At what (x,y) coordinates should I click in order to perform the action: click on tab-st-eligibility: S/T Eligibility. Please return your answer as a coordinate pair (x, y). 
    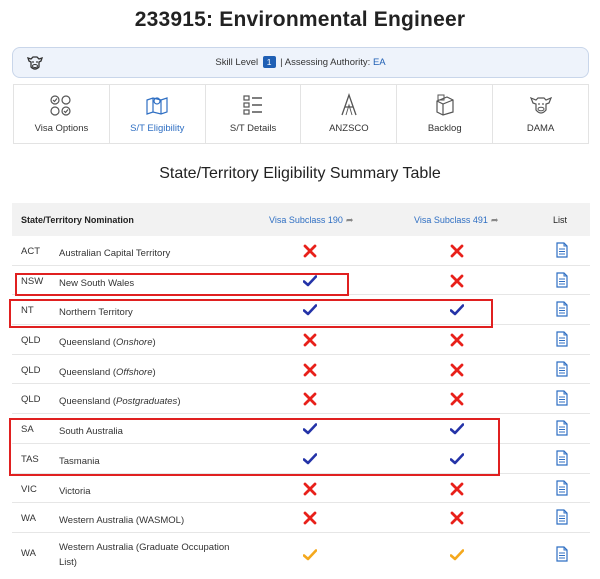
    Looking at the image, I should click on (158, 114).